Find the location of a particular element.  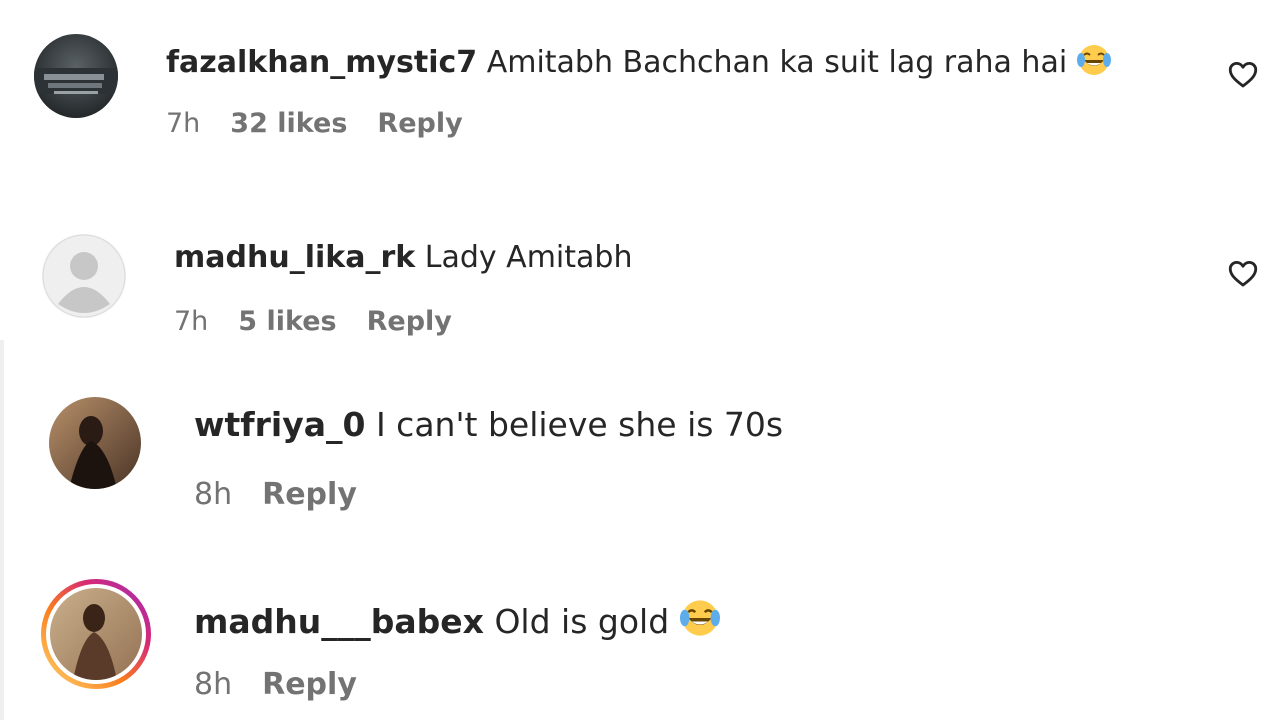

comment-username: wtfriya_0 is located at coordinates (279, 424).